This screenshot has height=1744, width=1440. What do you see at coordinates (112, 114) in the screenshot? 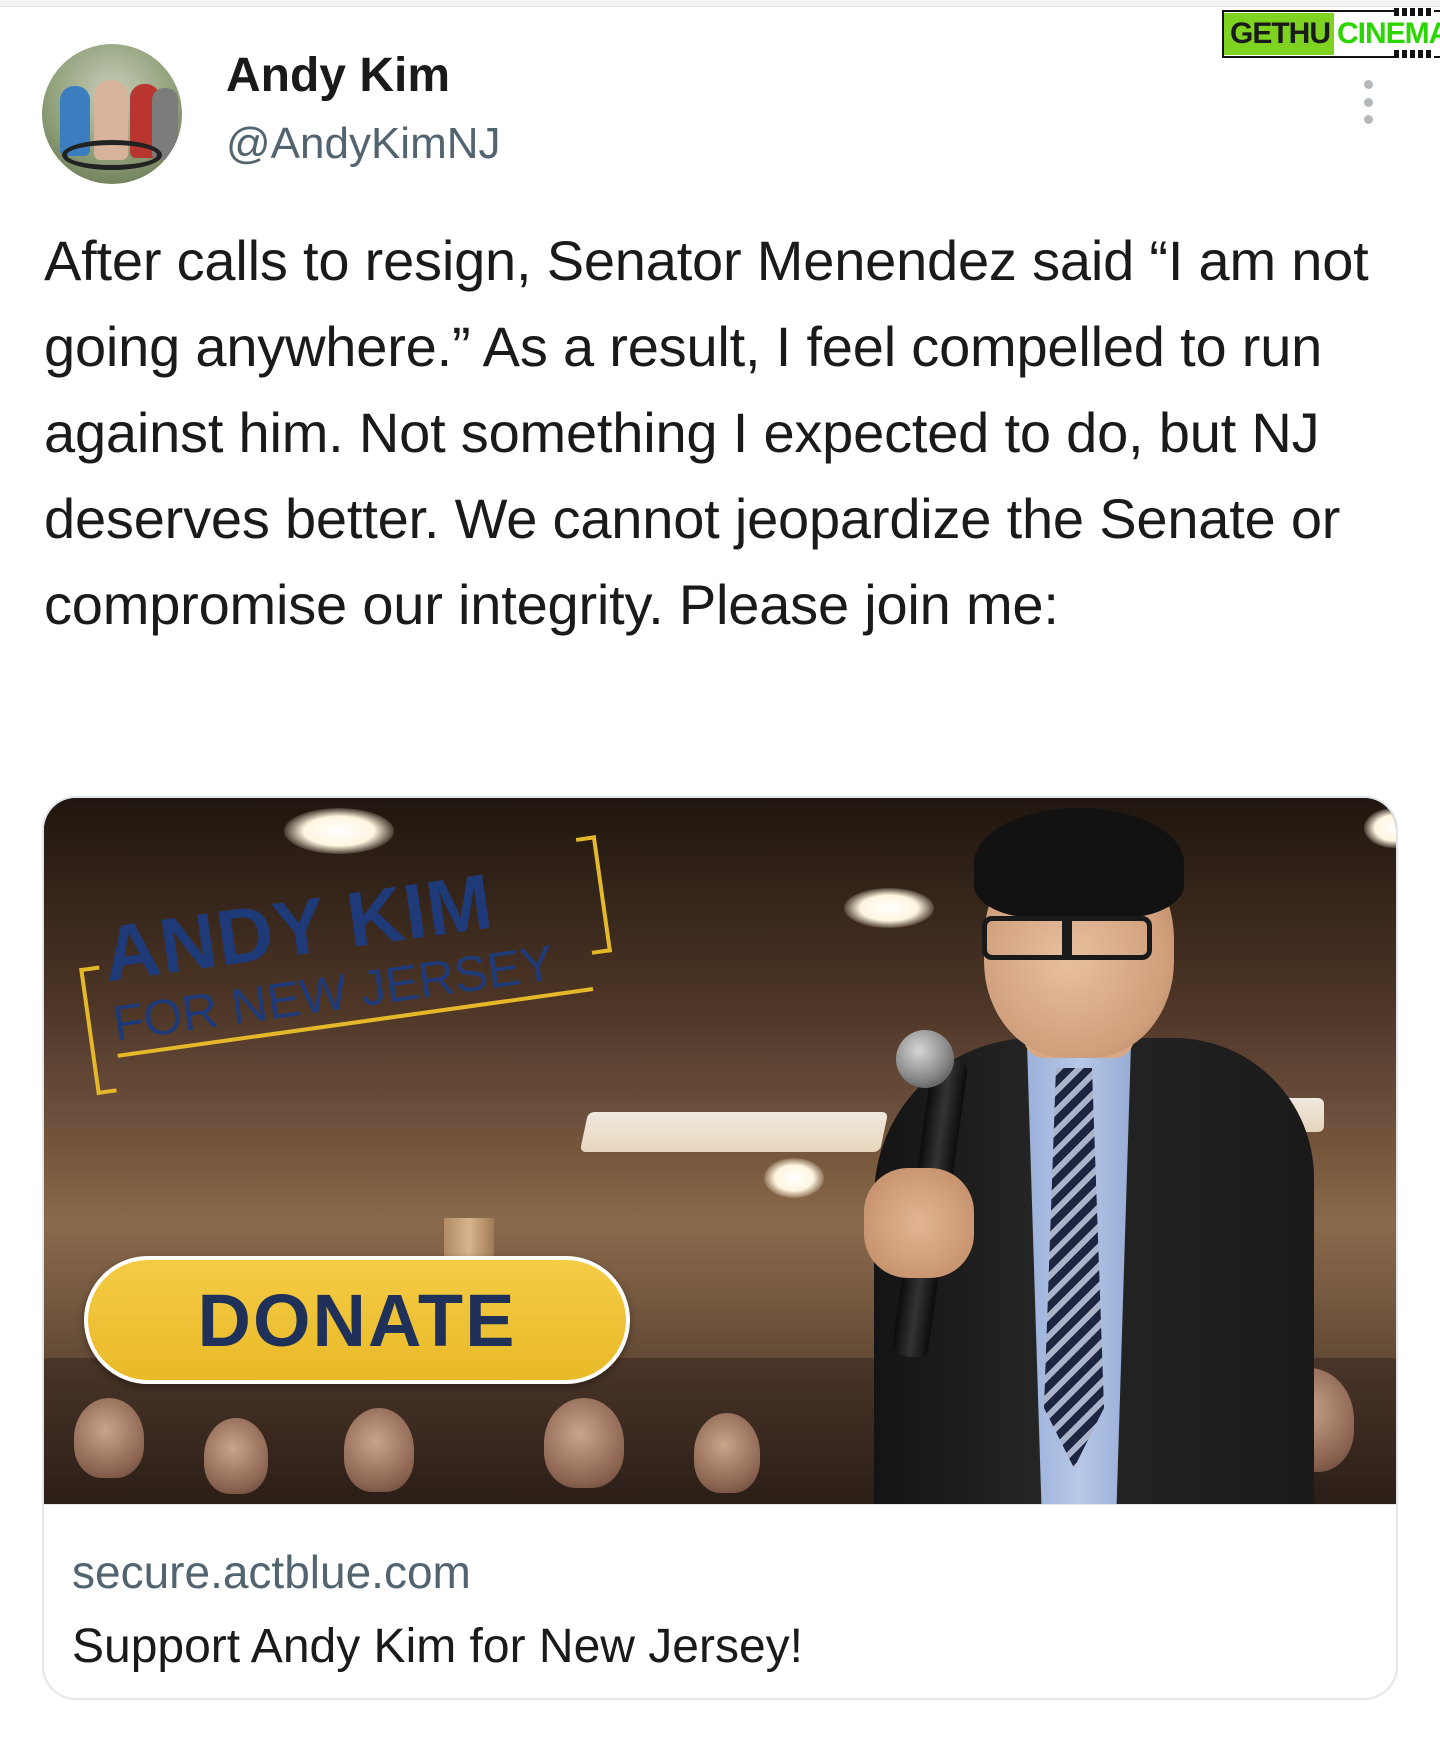
I see `avatar` at bounding box center [112, 114].